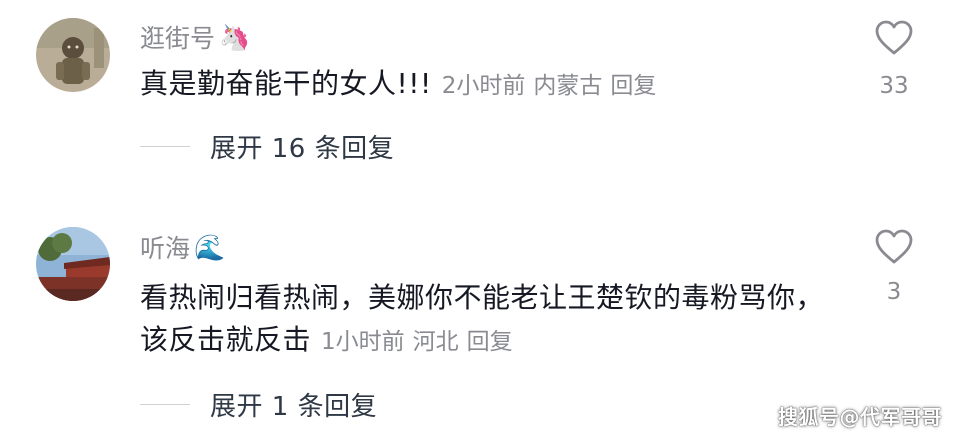 Image resolution: width=960 pixels, height=442 pixels. I want to click on comment-meta: 2小时前 内蒙古 回复, so click(553, 86).